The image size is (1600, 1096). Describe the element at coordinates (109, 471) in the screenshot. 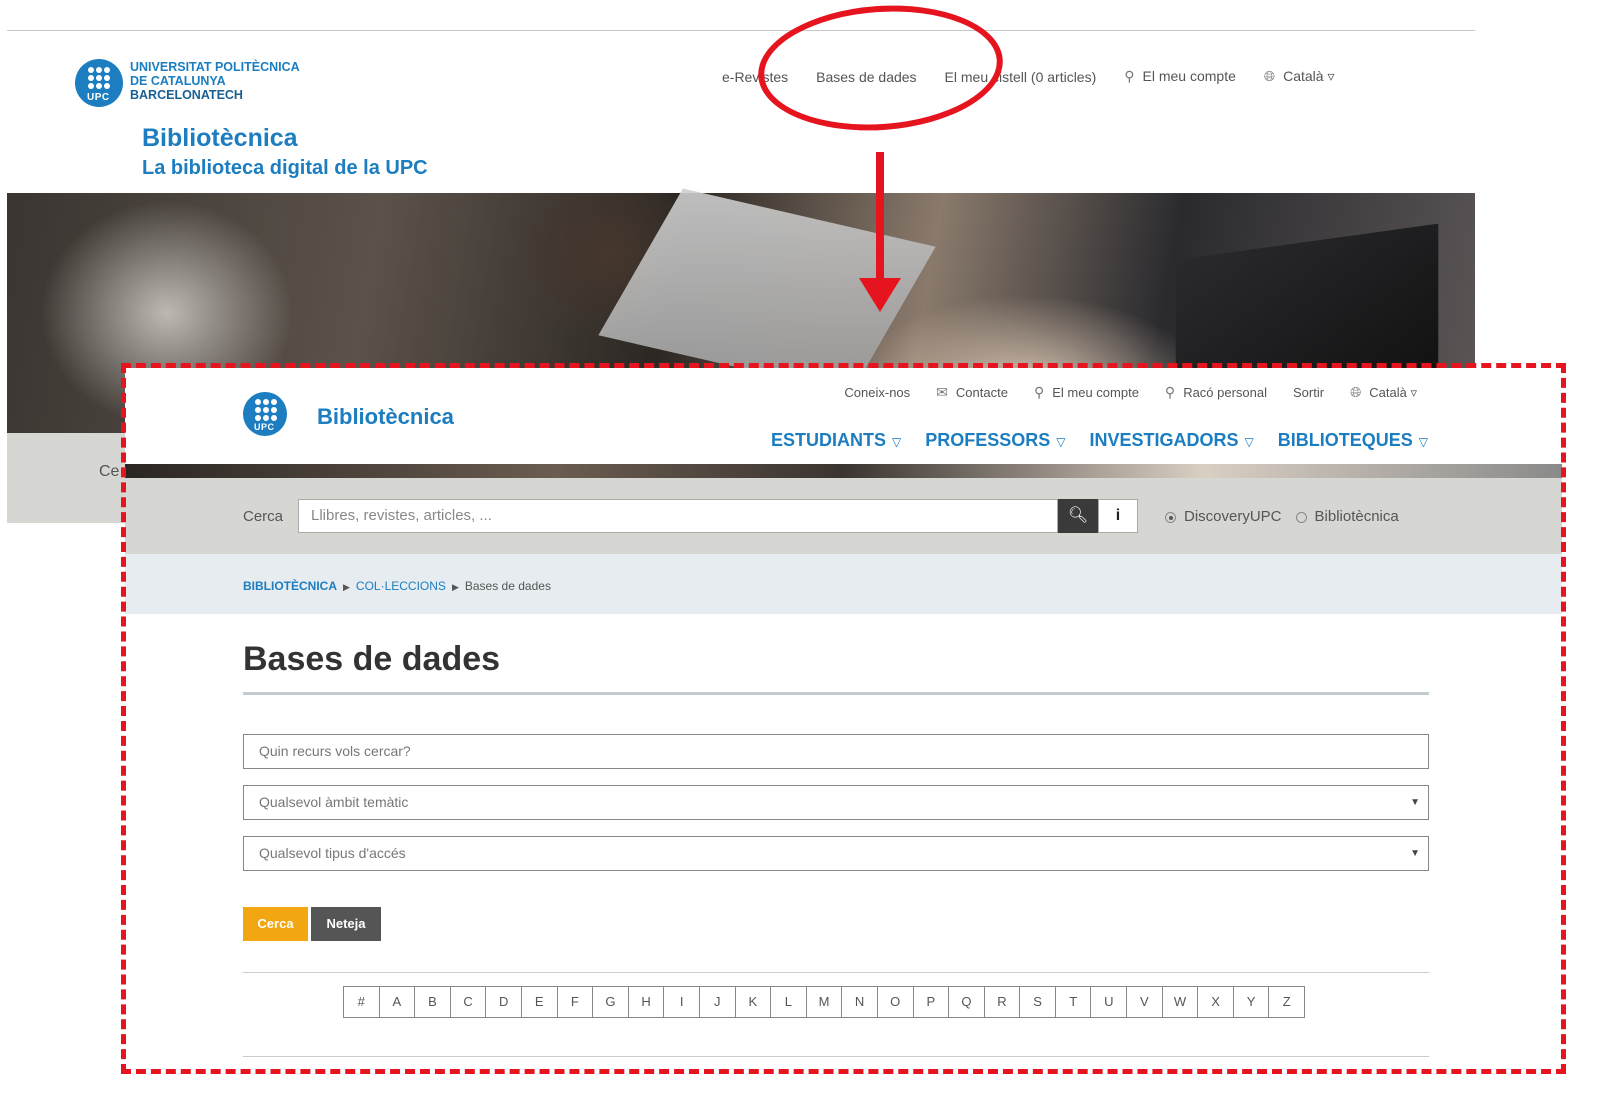

I see `back-search-label: Ce` at that location.